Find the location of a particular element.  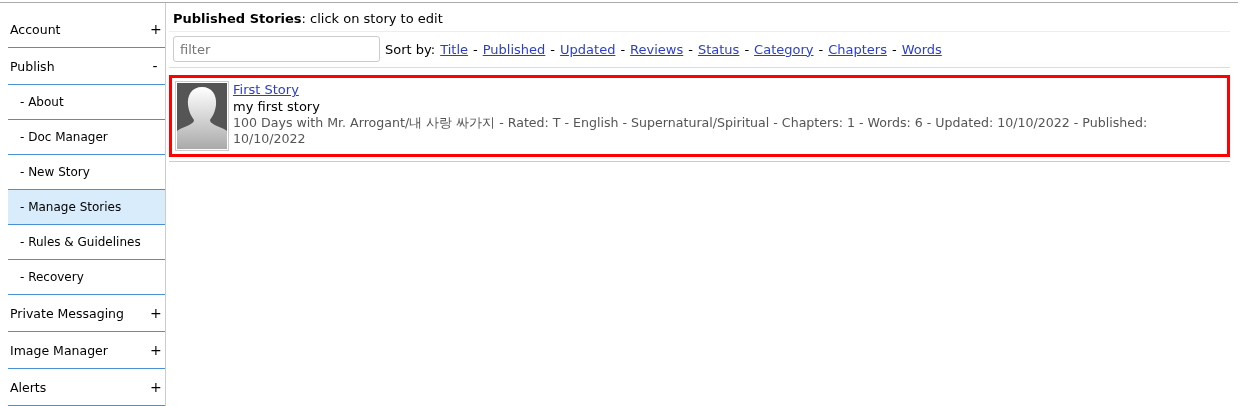

sidebar-item: - Rules & Guidelines is located at coordinates (86, 242).